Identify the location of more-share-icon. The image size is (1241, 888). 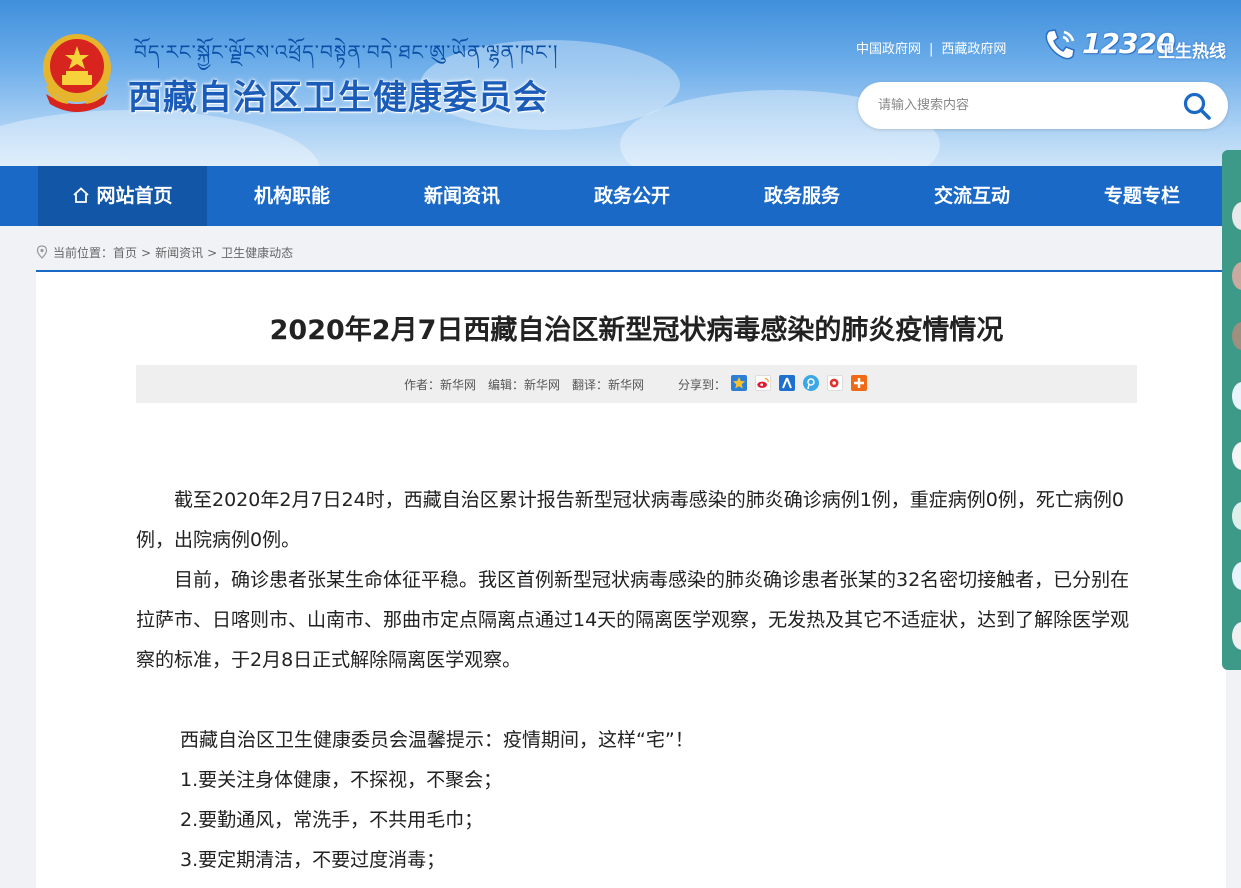
(859, 383).